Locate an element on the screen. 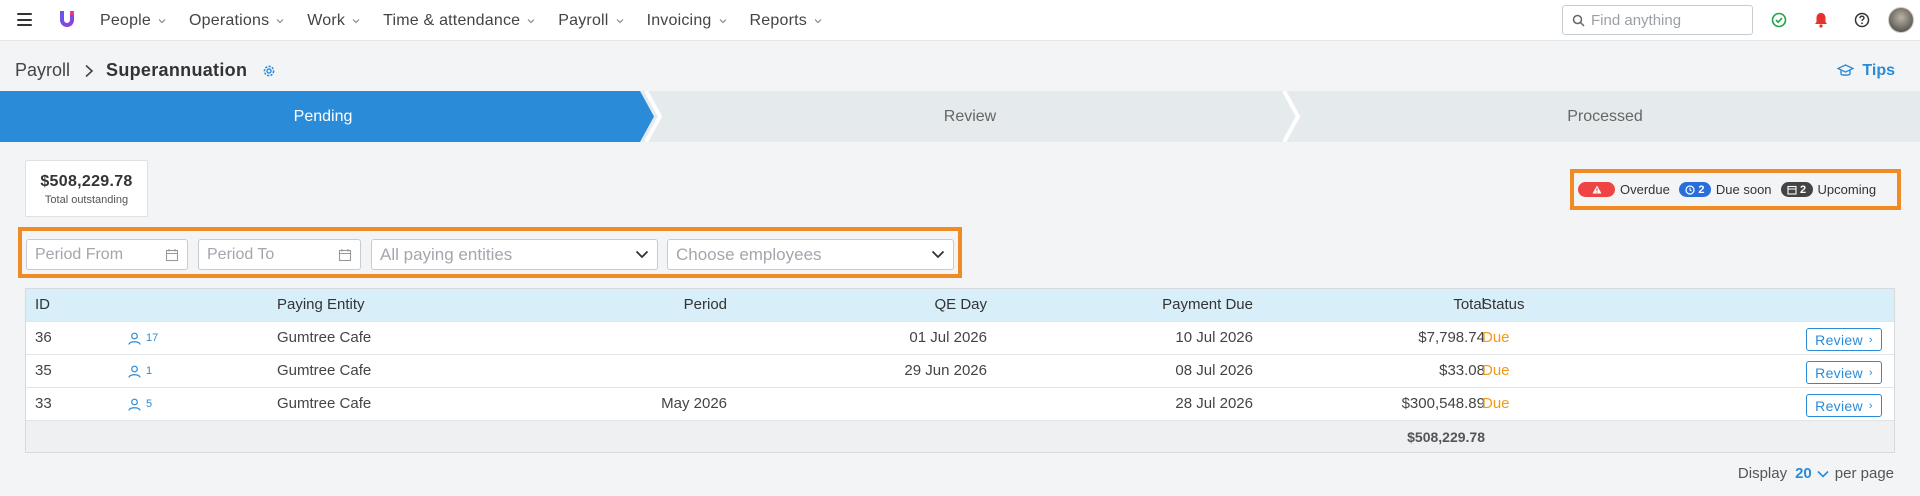  page-title: Superannuation is located at coordinates (177, 70).